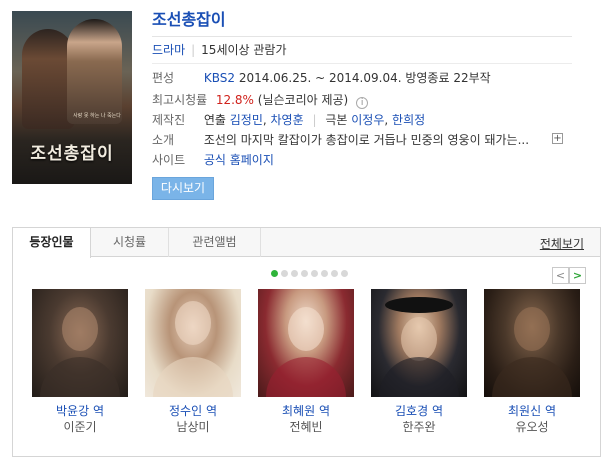  Describe the element at coordinates (219, 78) in the screenshot. I see `channel-link: KBS2` at that location.